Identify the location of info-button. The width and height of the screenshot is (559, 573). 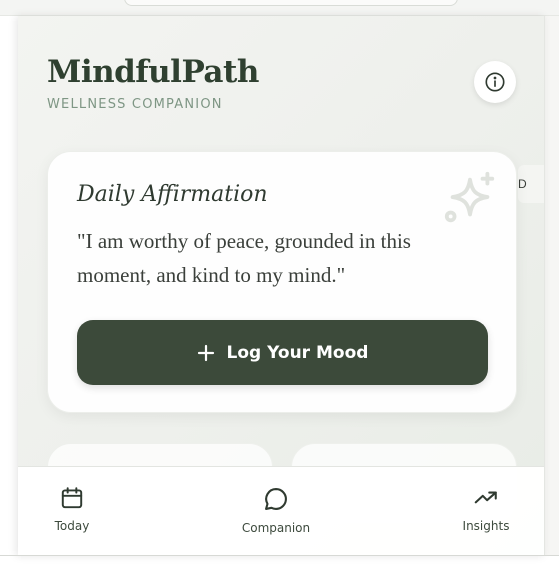
(495, 82).